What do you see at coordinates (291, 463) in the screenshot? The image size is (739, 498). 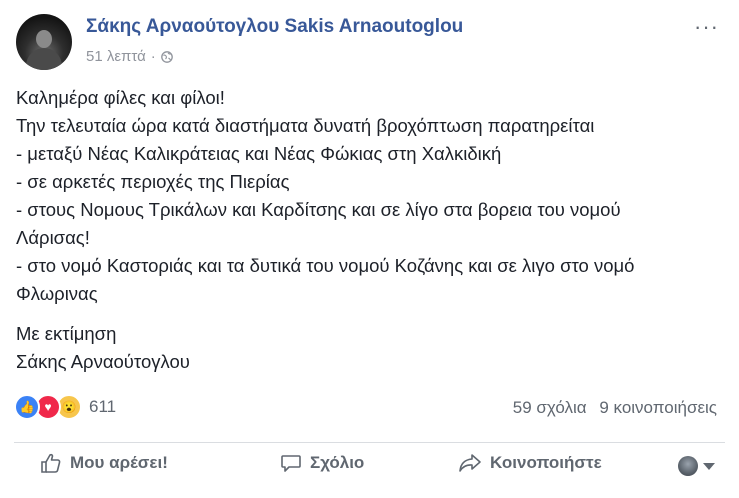 I see `comment-icon` at bounding box center [291, 463].